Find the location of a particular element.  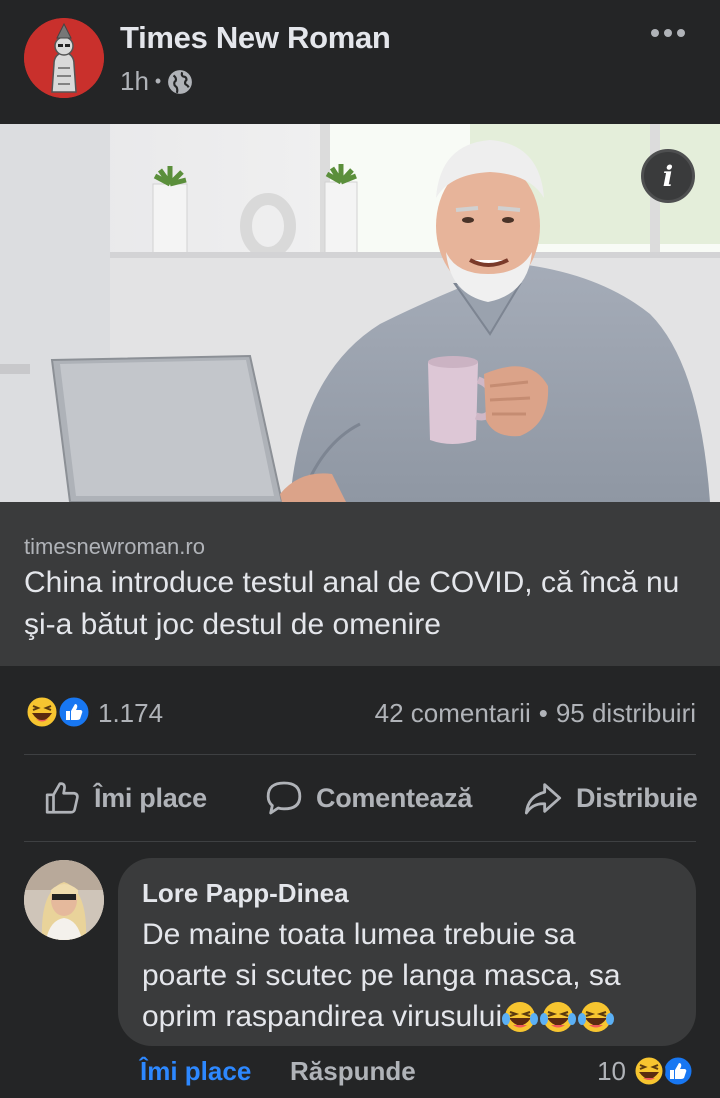

comment-line: oprim raspandirea virusului is located at coordinates (322, 1016).